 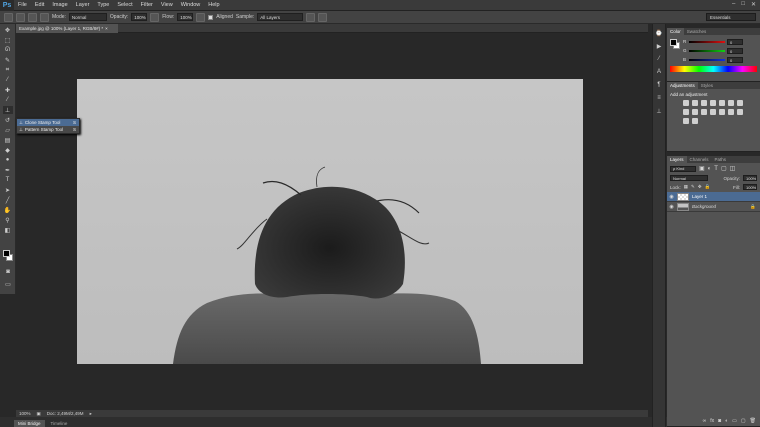 I want to click on status-menu-arrow-icon: ▸, so click(x=91, y=414).